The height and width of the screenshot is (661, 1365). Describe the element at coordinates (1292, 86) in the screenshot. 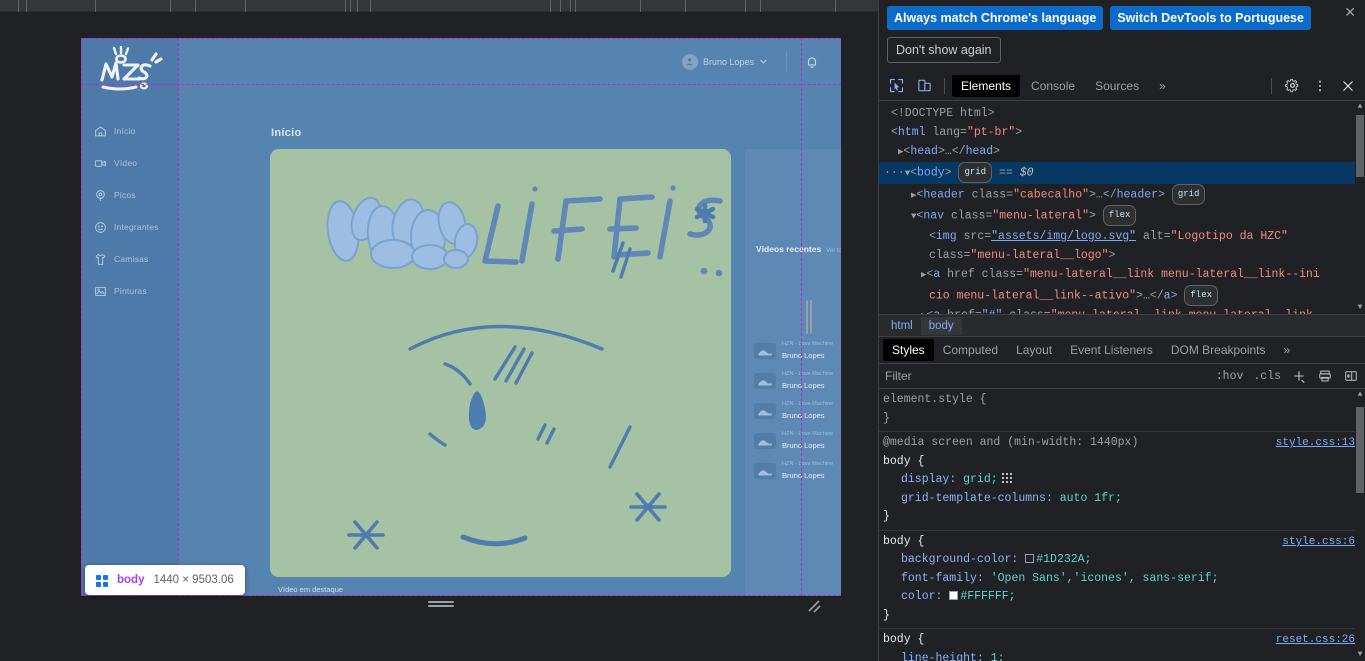

I see `gear-icon` at that location.